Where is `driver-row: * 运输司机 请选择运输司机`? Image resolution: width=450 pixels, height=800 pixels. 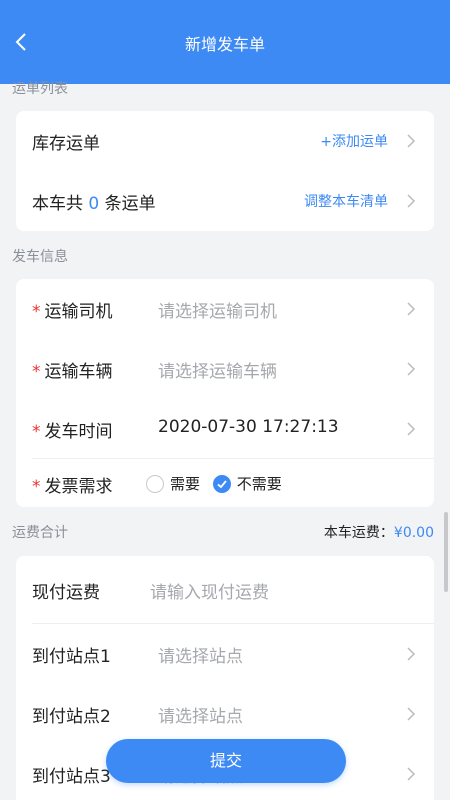
driver-row: * 运输司机 请选择运输司机 is located at coordinates (225, 309).